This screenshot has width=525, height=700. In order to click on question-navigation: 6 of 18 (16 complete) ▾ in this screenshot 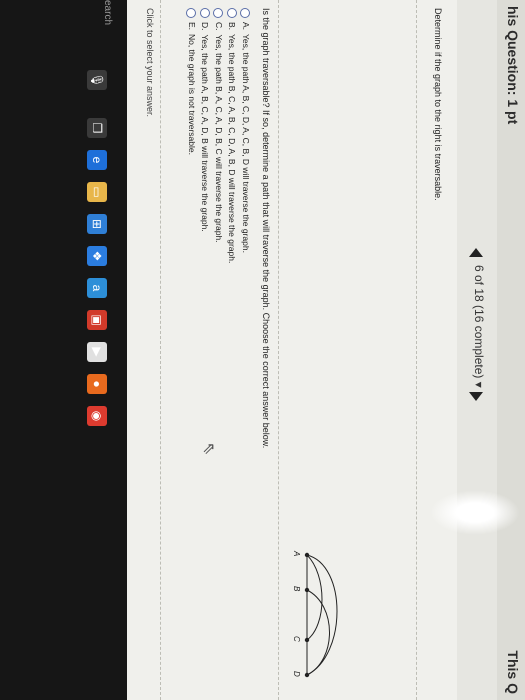, I will do `click(476, 350)`.